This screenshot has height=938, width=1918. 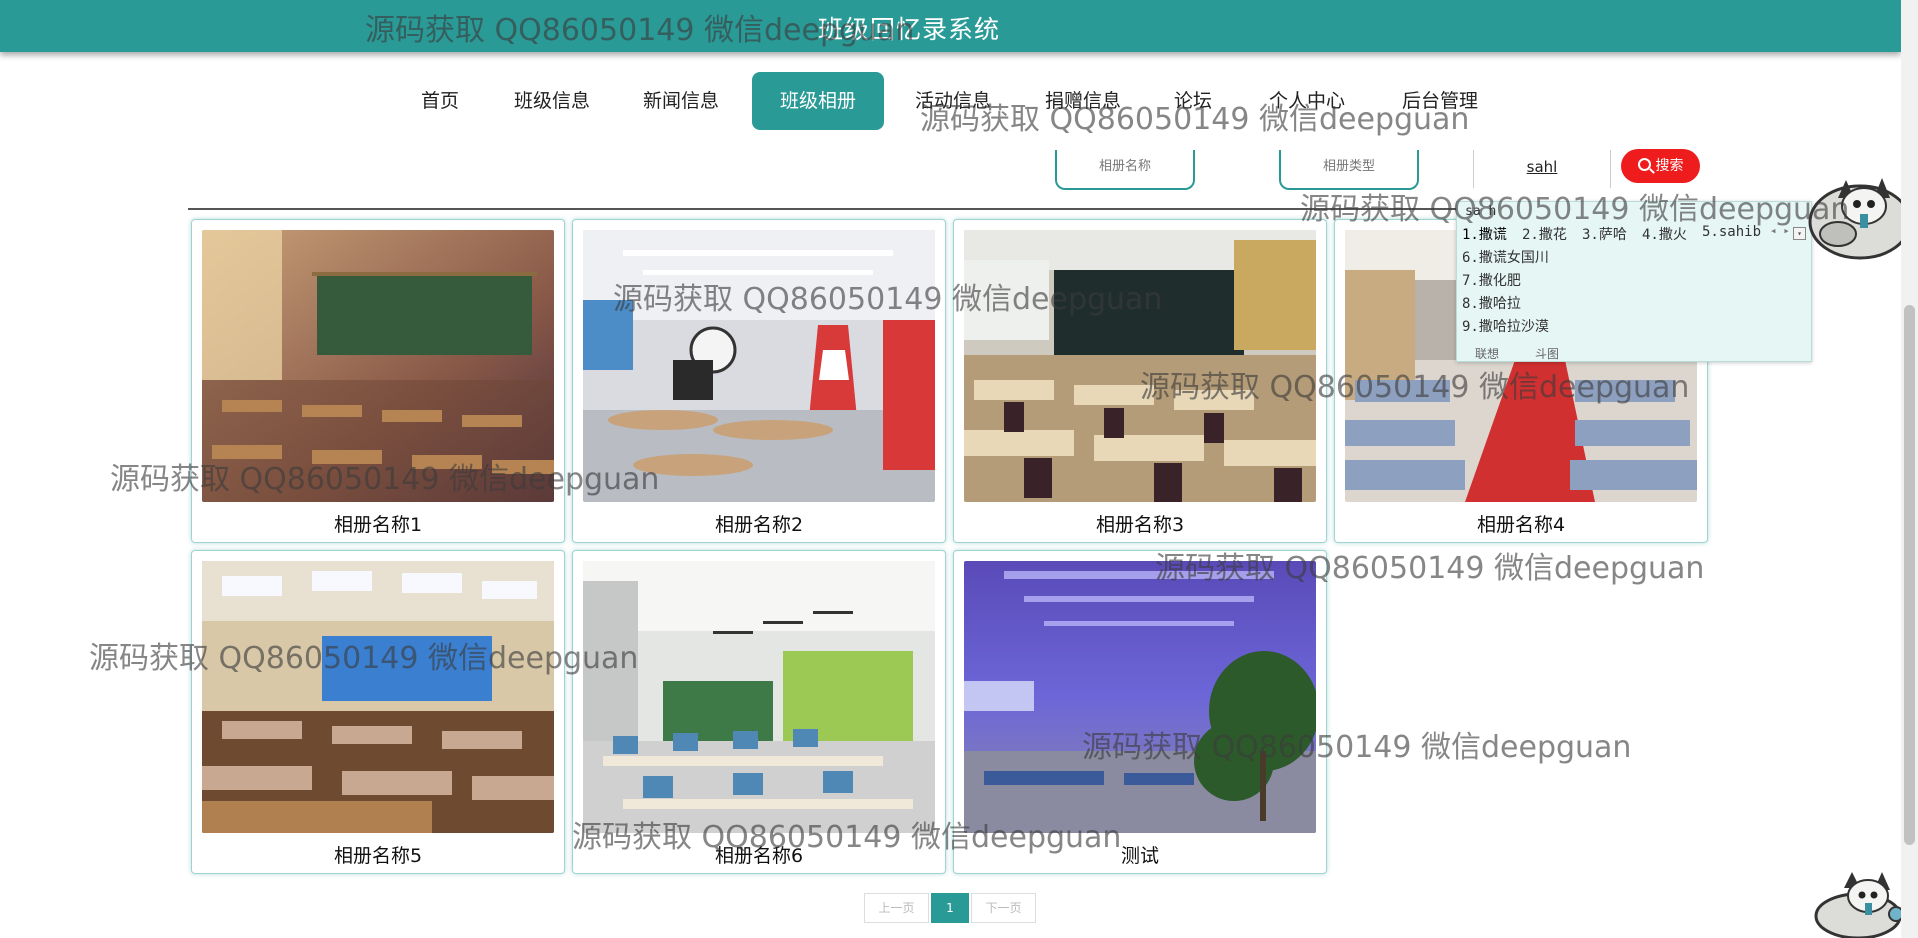 What do you see at coordinates (1193, 101) in the screenshot?
I see `nav-item-forum: 论坛` at bounding box center [1193, 101].